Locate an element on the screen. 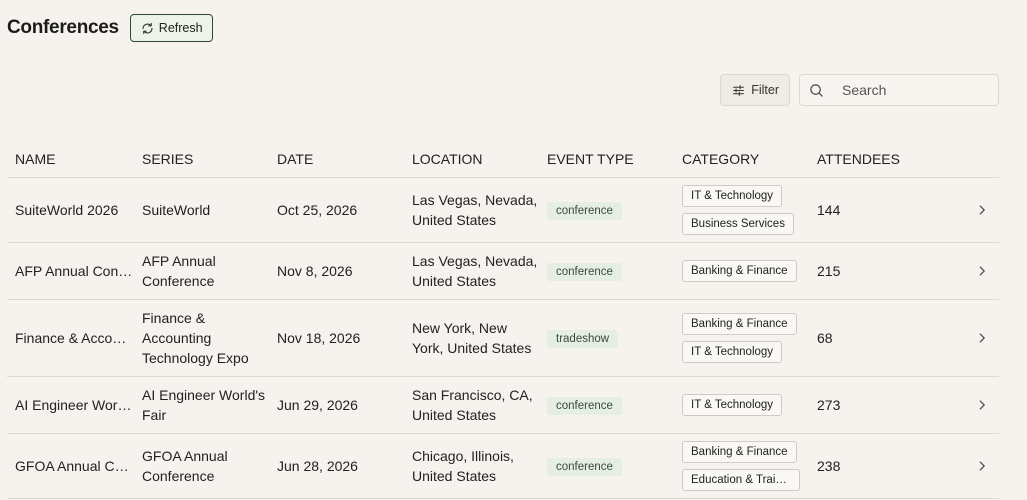  cell-series: AFP Annual Conference is located at coordinates (179, 271).